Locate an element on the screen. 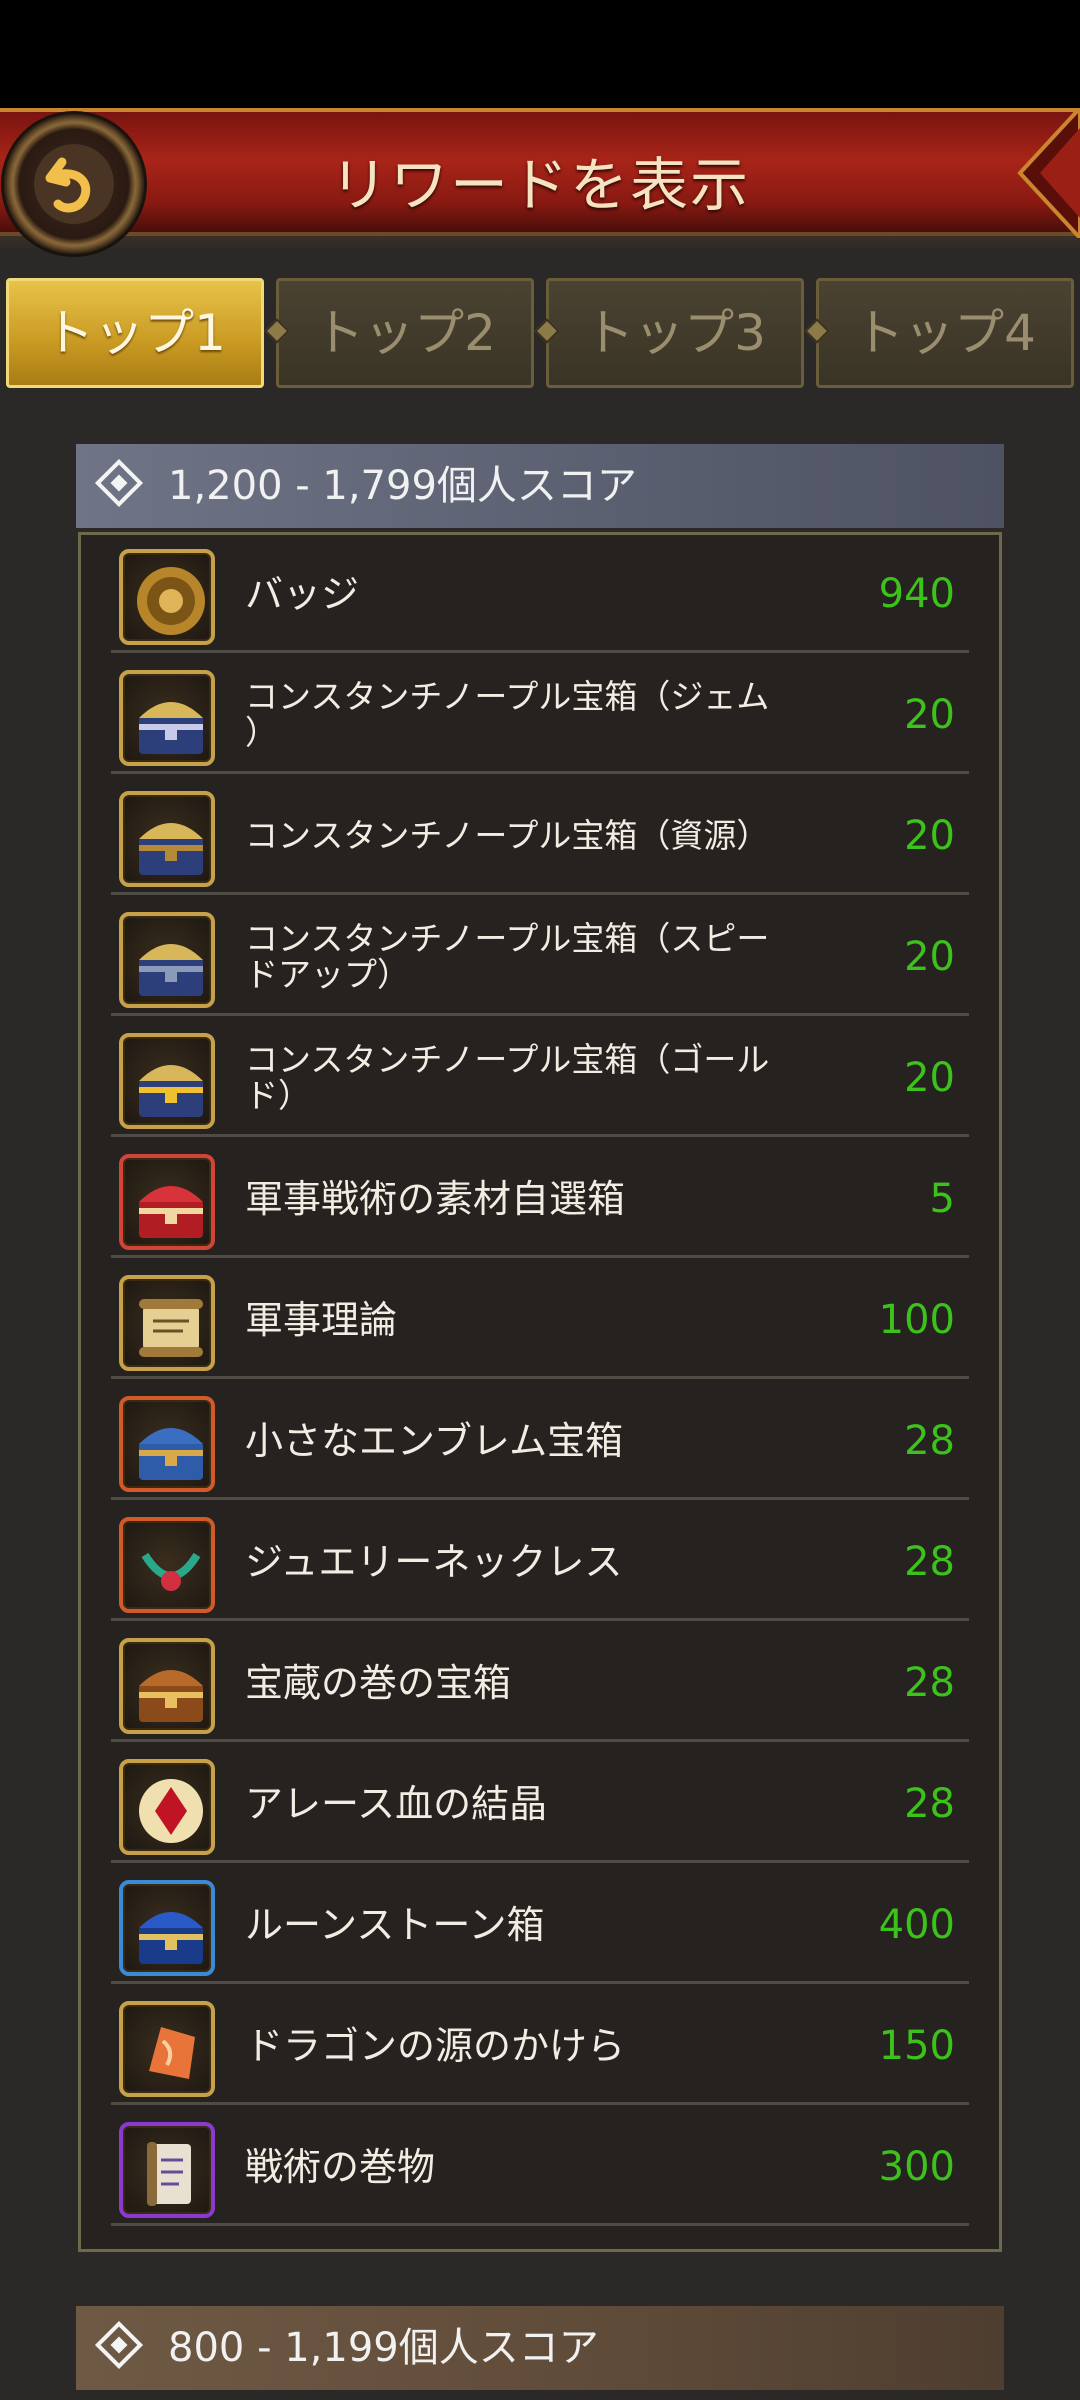  reward-row: コンスタンチノープル宝箱（スピー ドアップ） 20 is located at coordinates (540, 957).